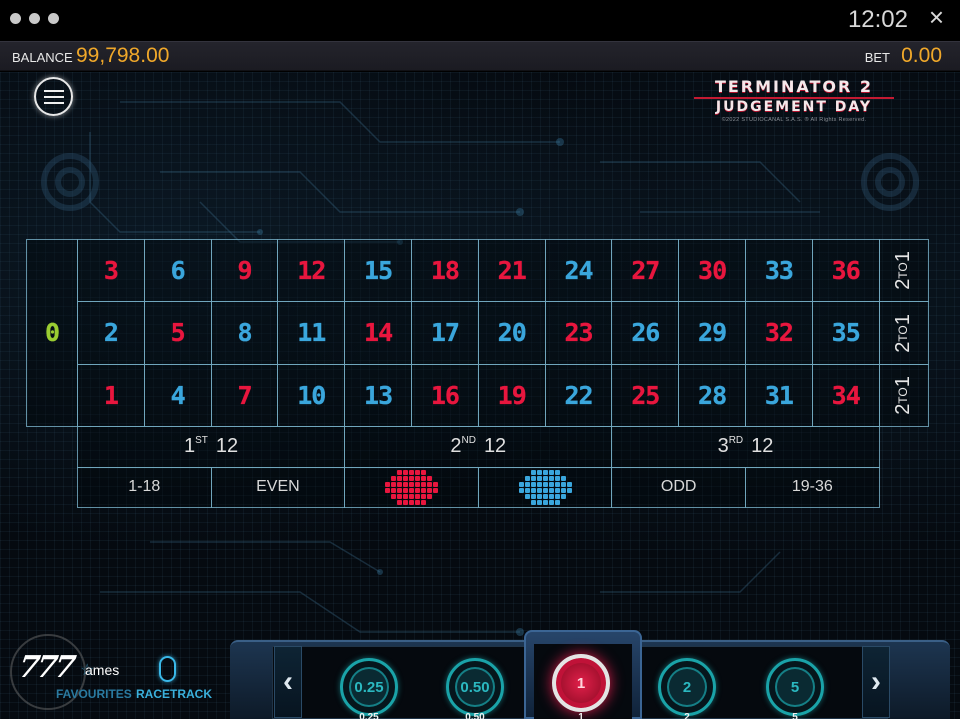 The width and height of the screenshot is (960, 719). I want to click on bet-cell-number: 9, so click(244, 271).